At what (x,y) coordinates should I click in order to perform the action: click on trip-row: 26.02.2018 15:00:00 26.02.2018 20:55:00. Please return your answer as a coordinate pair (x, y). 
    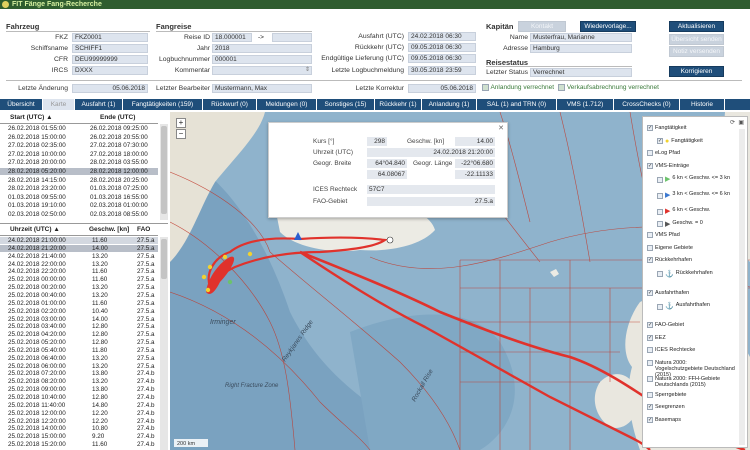
    Looking at the image, I should click on (79, 137).